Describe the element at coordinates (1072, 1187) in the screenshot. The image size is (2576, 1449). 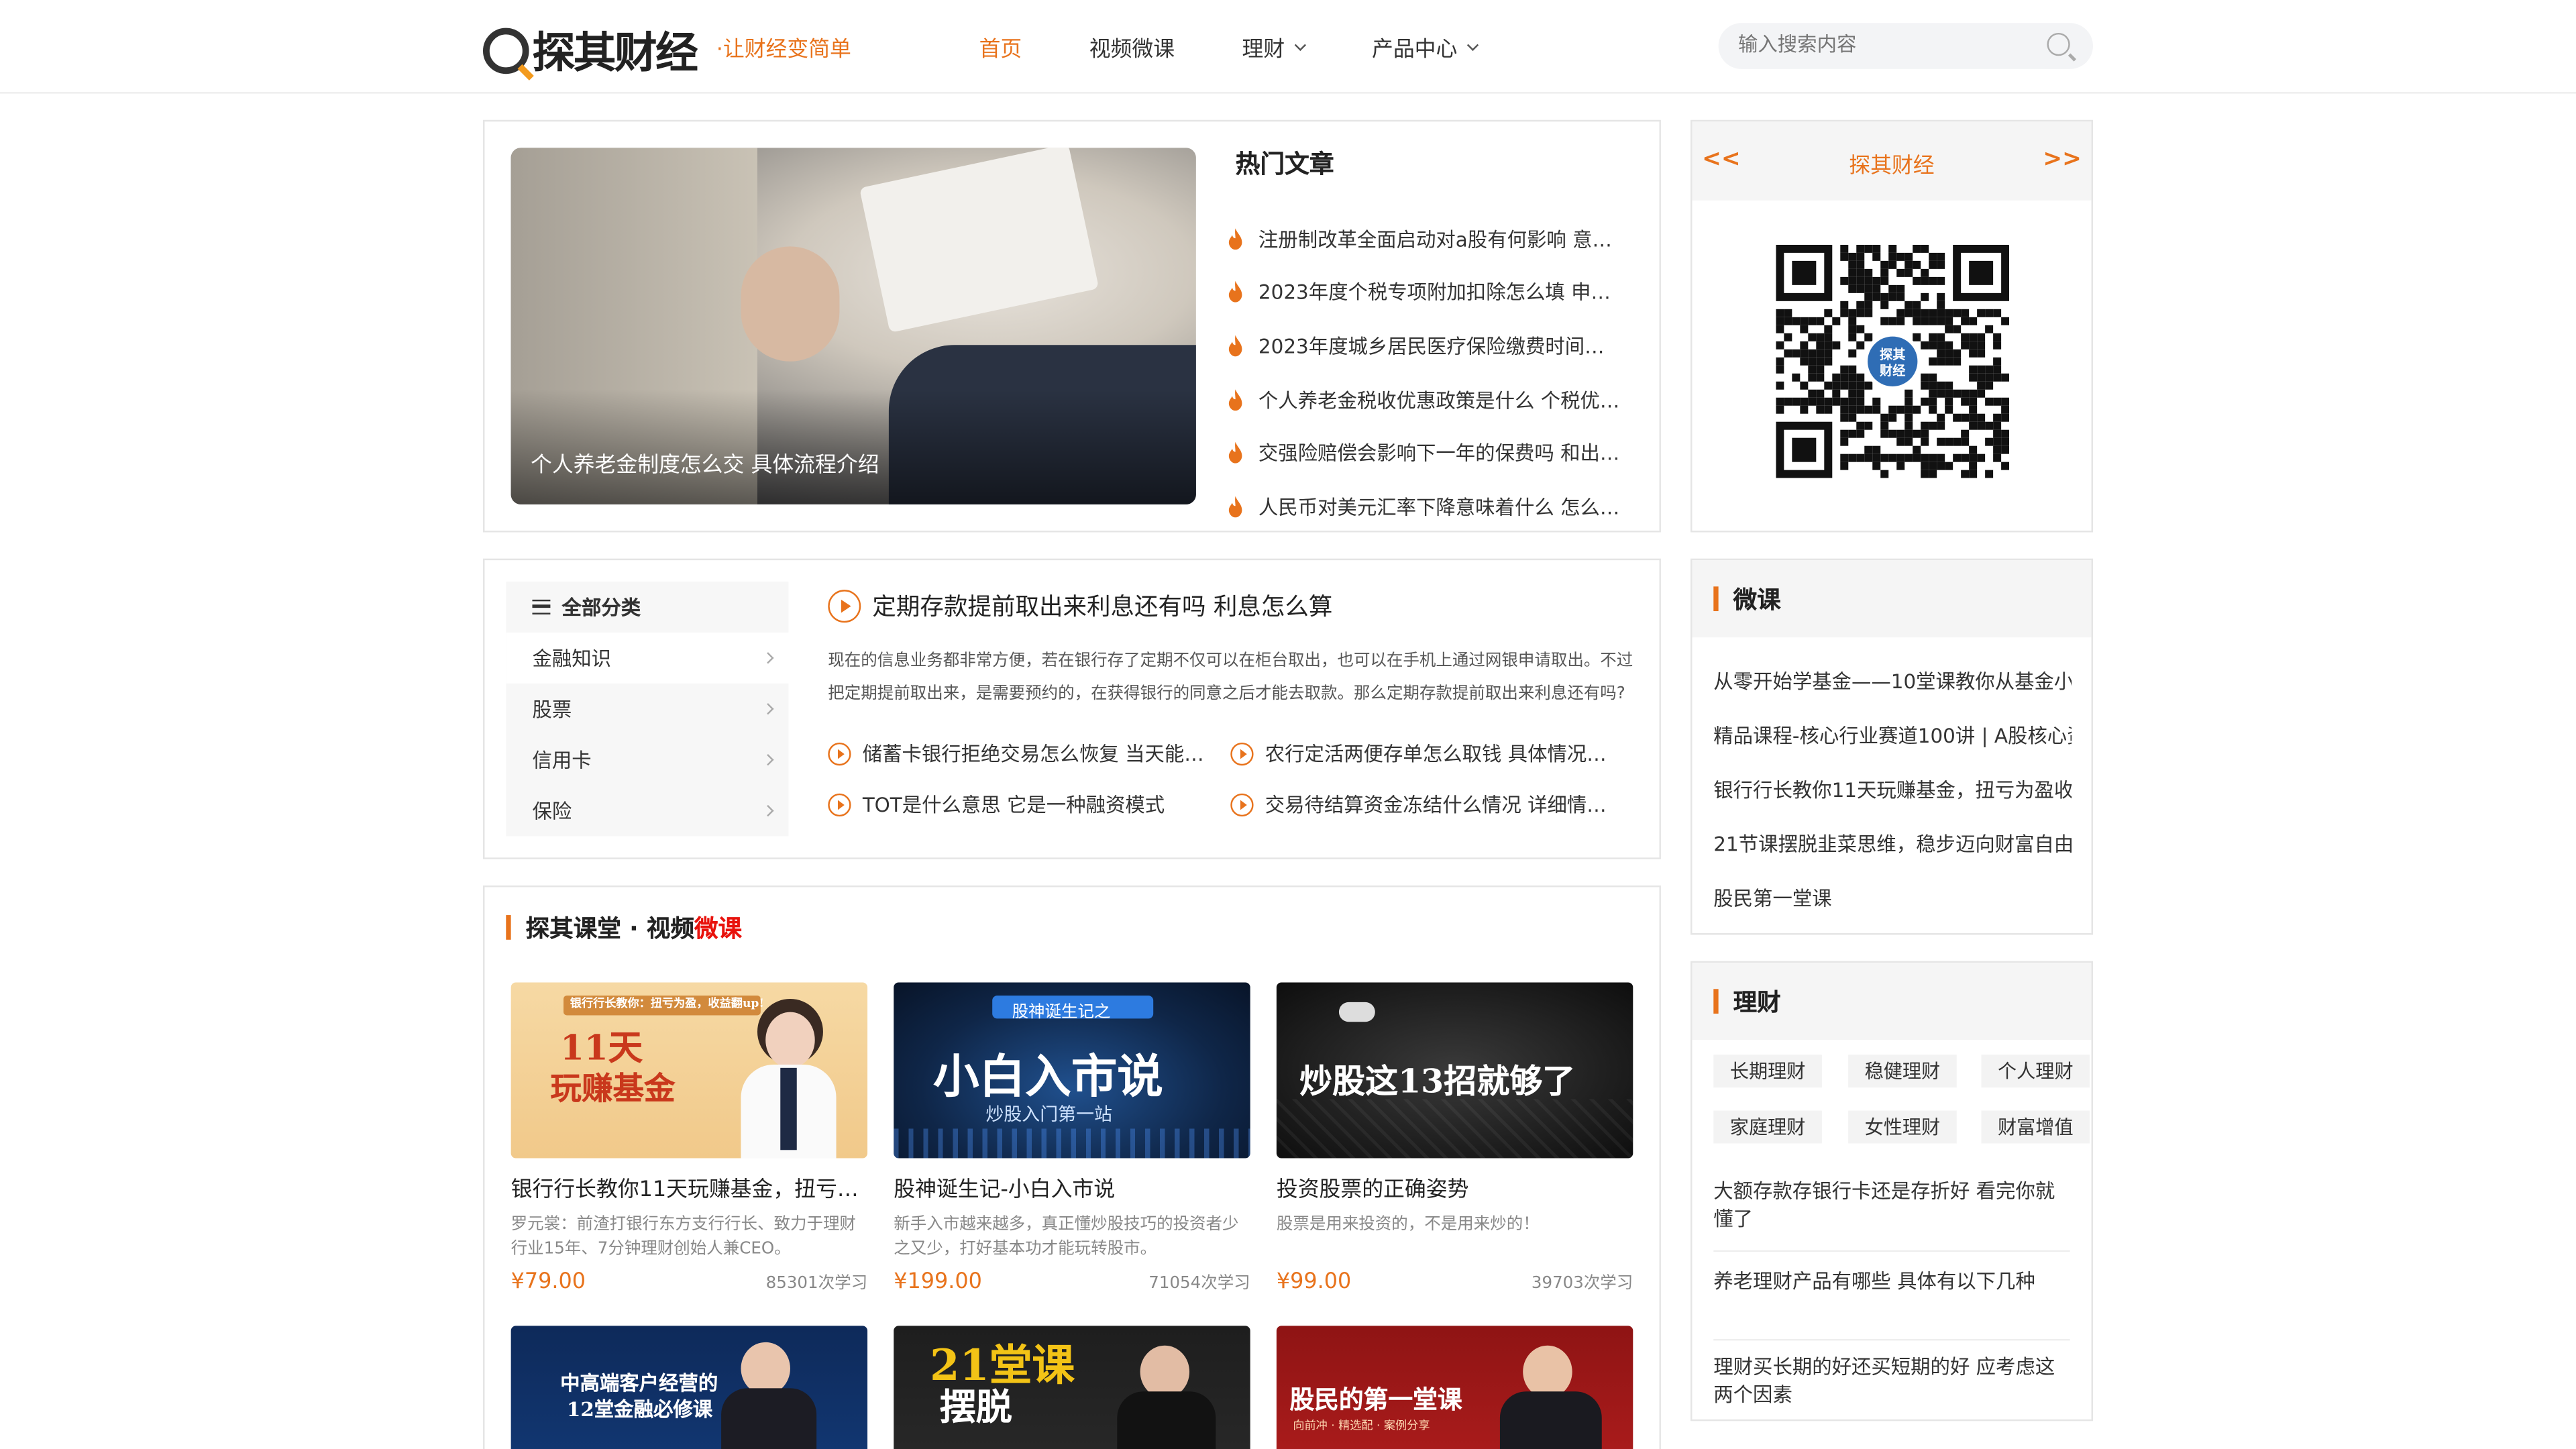
I see `course-title: 股神诞生记-小白入市说` at that location.